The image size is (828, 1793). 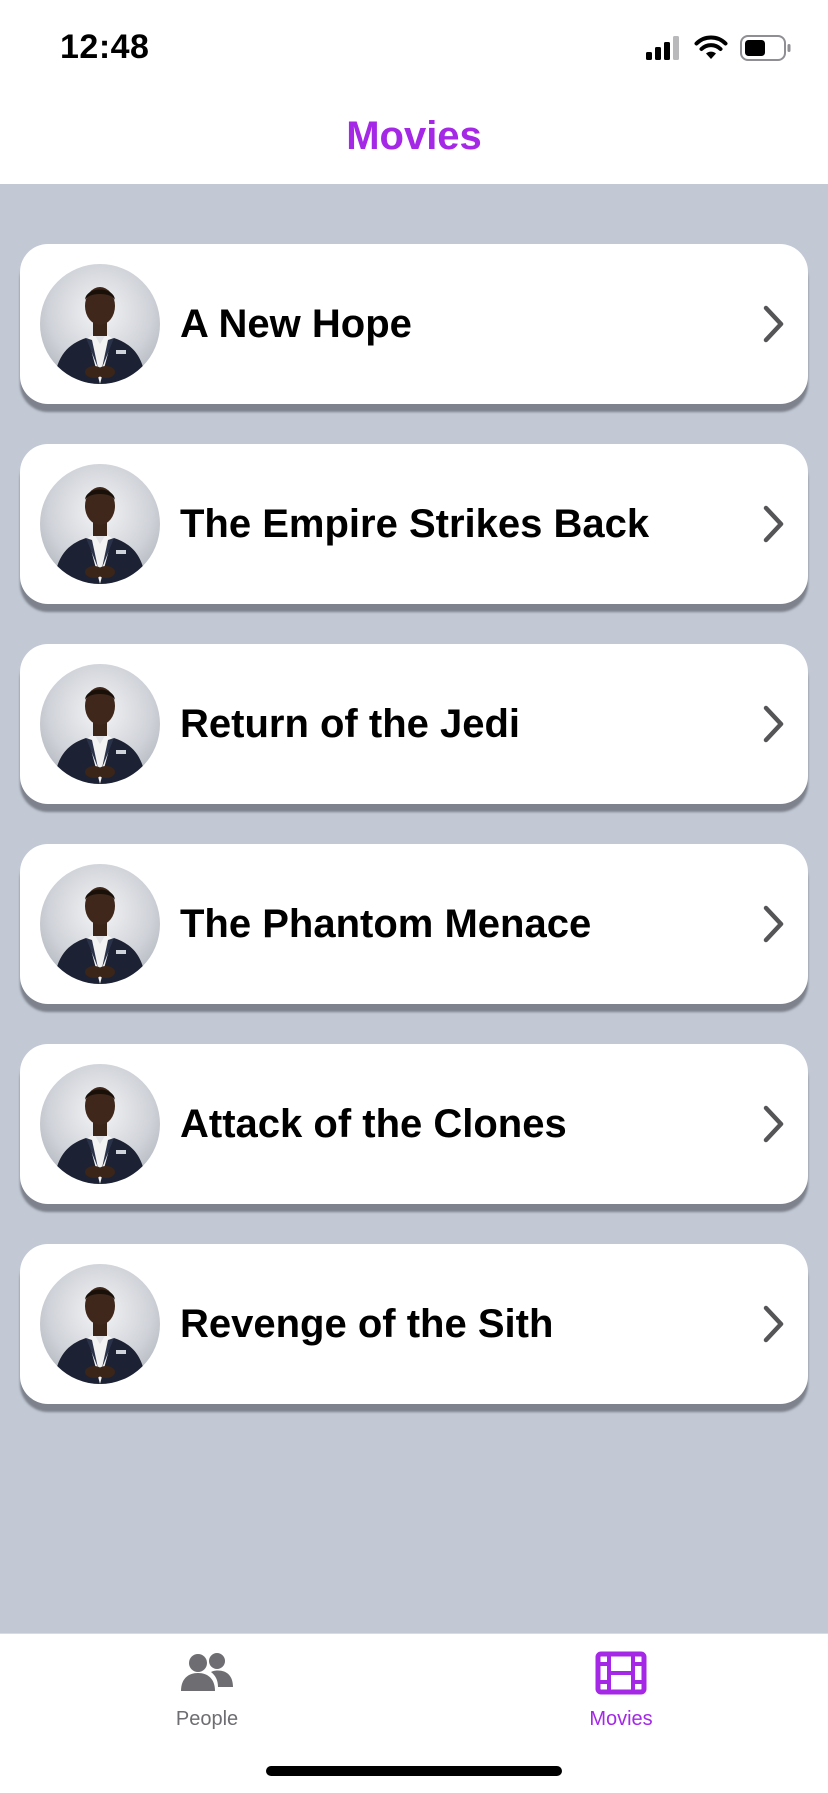 I want to click on tab-movies-label: Movies, so click(x=621, y=1719).